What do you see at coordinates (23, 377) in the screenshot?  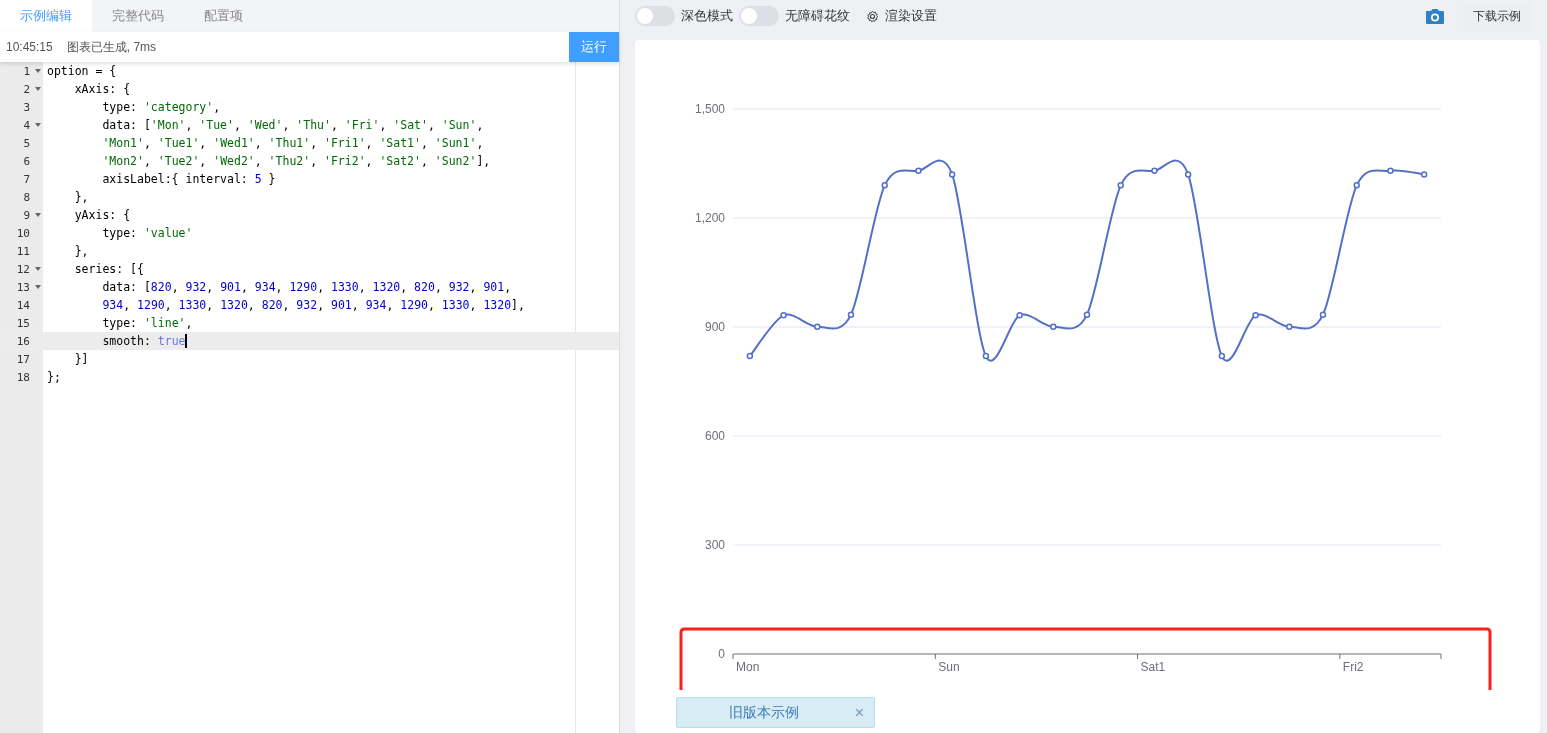 I see `line-number: 18` at bounding box center [23, 377].